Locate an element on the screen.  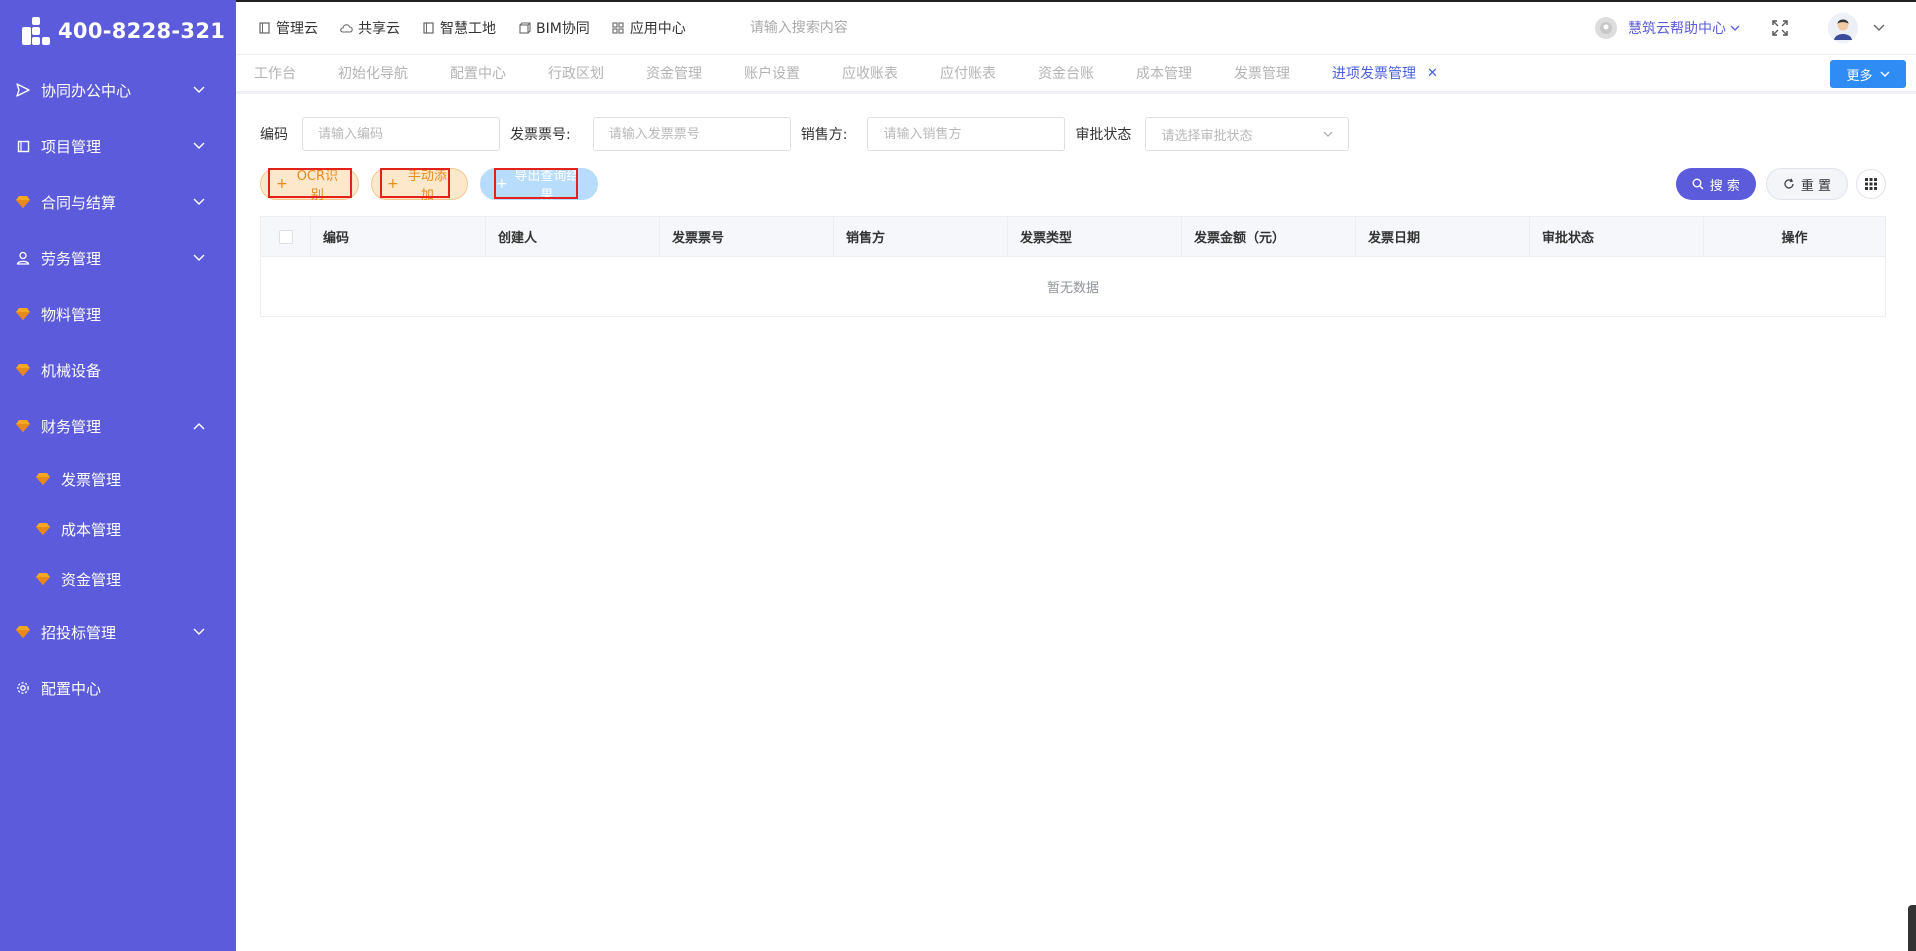
status-select-placeholder: 请选择审批状态 is located at coordinates (1207, 136).